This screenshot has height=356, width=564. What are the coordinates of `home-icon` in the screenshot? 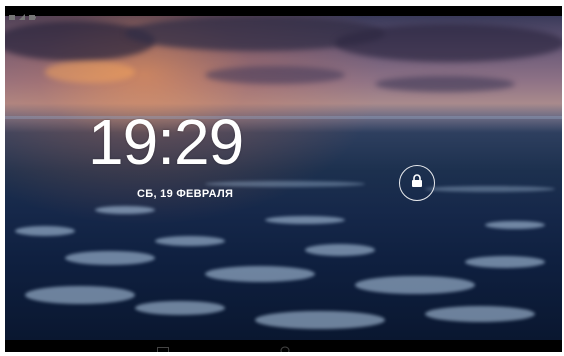 It's located at (285, 347).